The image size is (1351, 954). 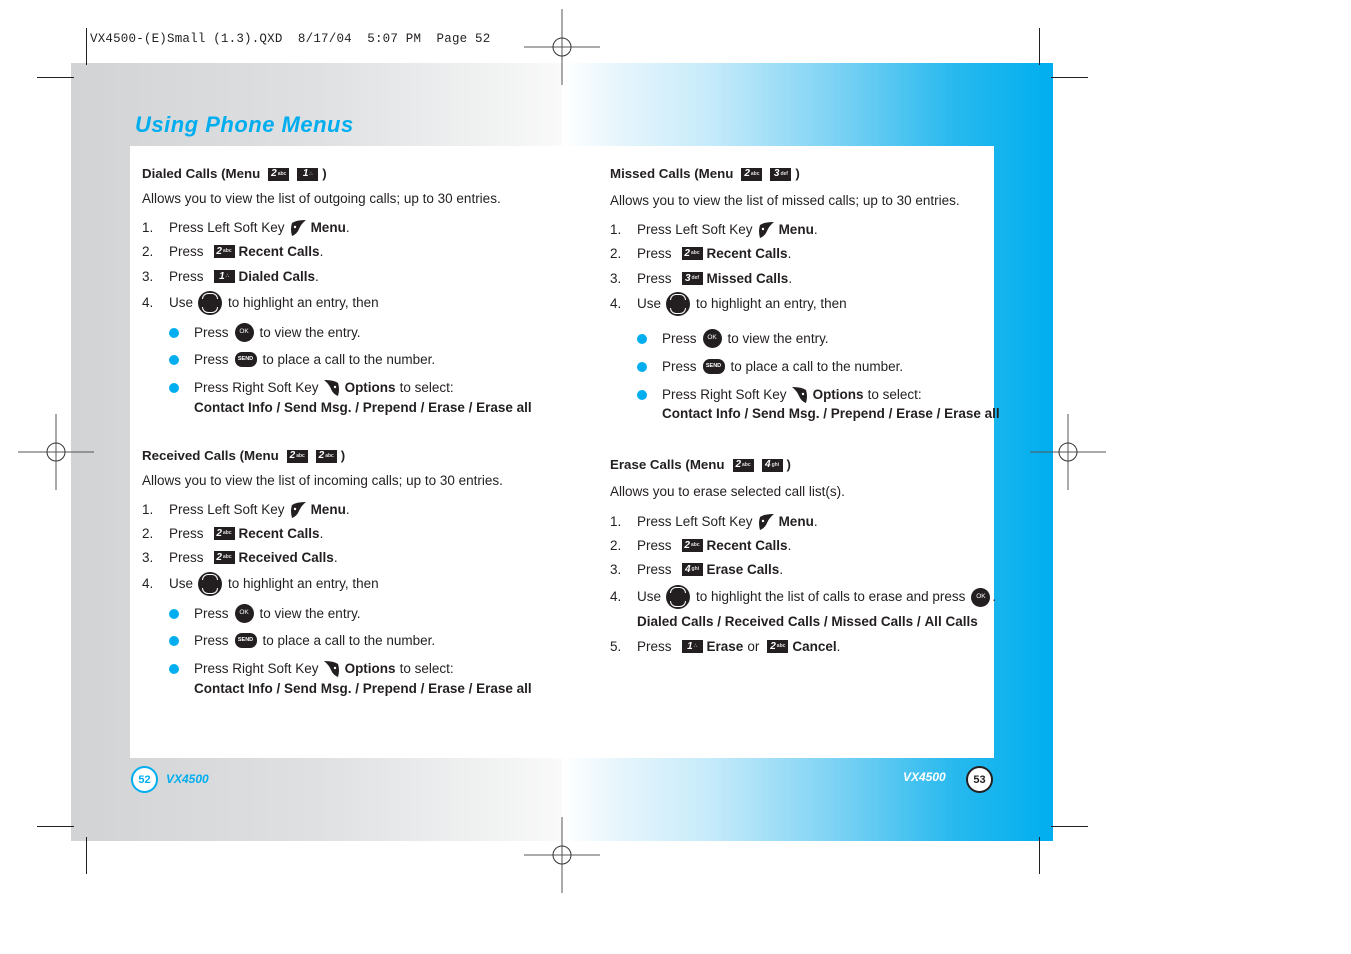 What do you see at coordinates (667, 465) in the screenshot?
I see `heading-text: Erase Calls (Menu` at bounding box center [667, 465].